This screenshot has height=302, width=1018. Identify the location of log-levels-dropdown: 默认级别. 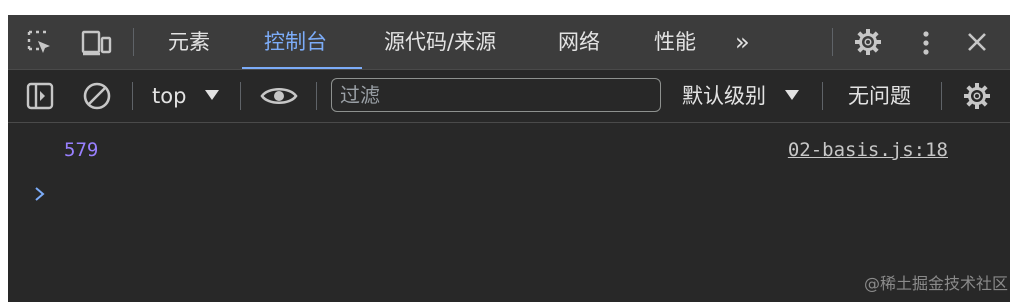
(724, 96).